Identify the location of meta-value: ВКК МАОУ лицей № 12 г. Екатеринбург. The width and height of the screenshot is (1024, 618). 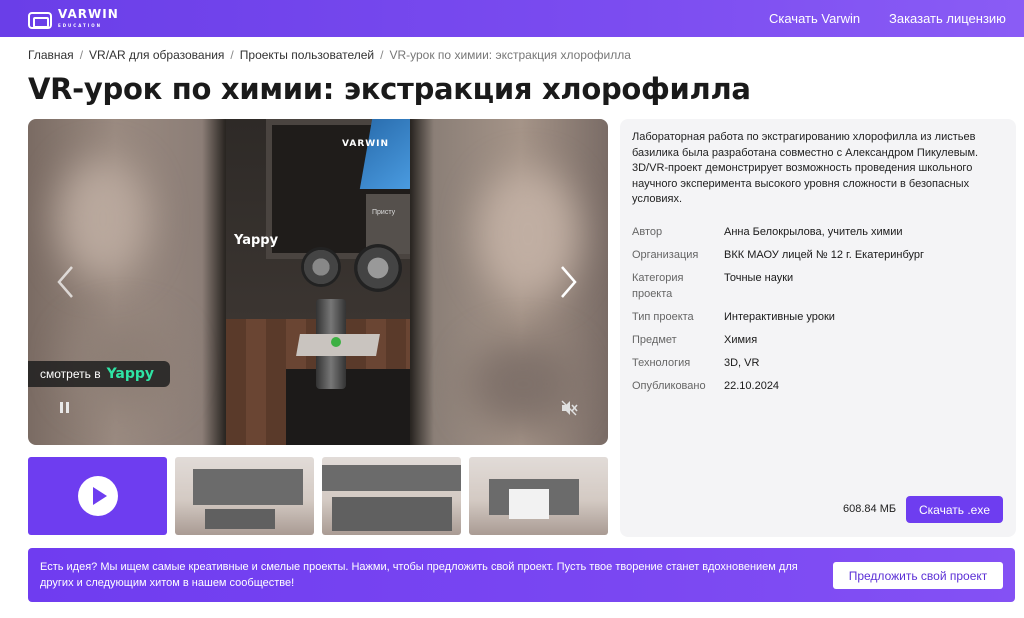
(824, 255).